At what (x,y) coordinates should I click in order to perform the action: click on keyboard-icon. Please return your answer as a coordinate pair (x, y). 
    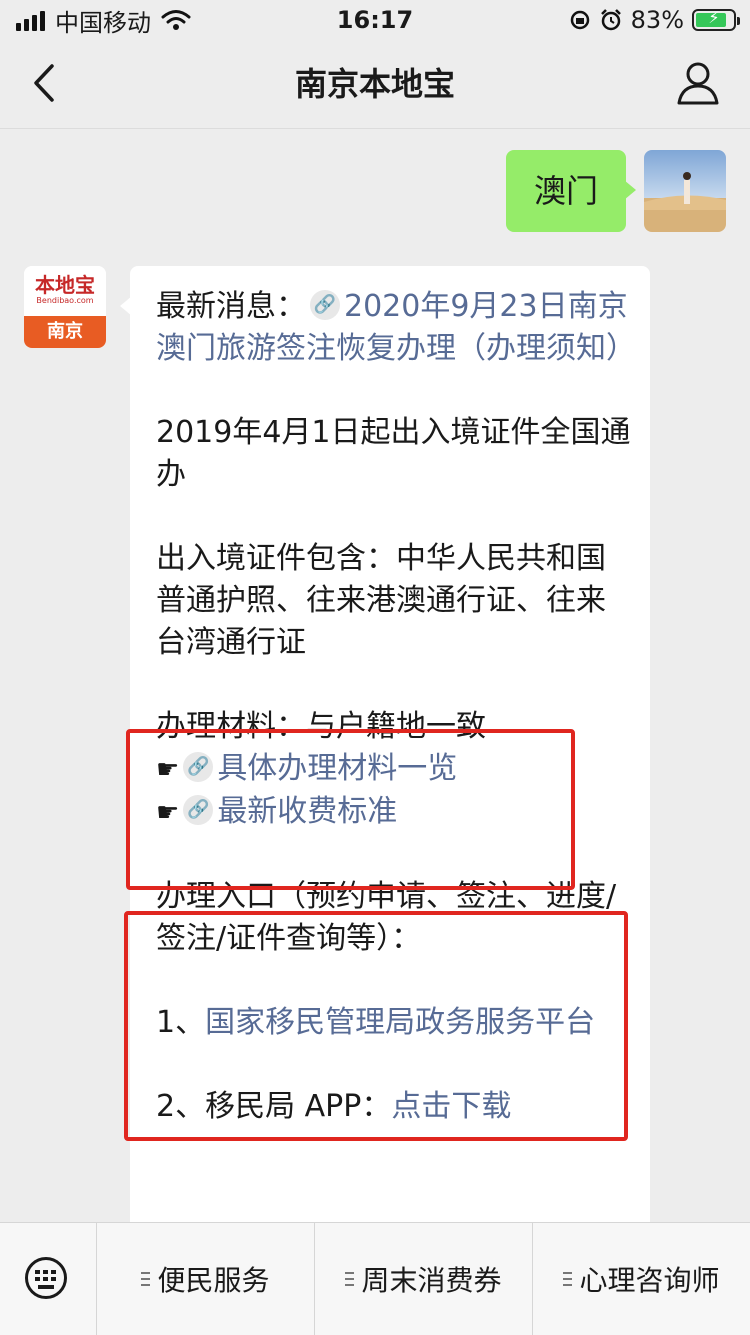
    Looking at the image, I should click on (46, 1278).